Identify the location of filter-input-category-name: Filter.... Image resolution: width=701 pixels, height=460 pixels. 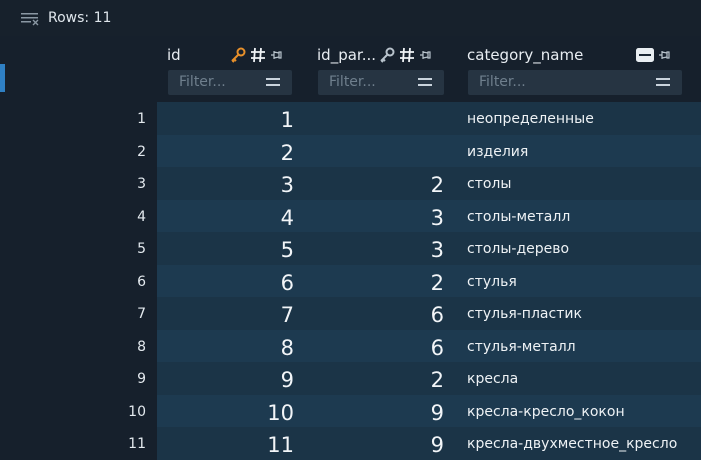
(575, 82).